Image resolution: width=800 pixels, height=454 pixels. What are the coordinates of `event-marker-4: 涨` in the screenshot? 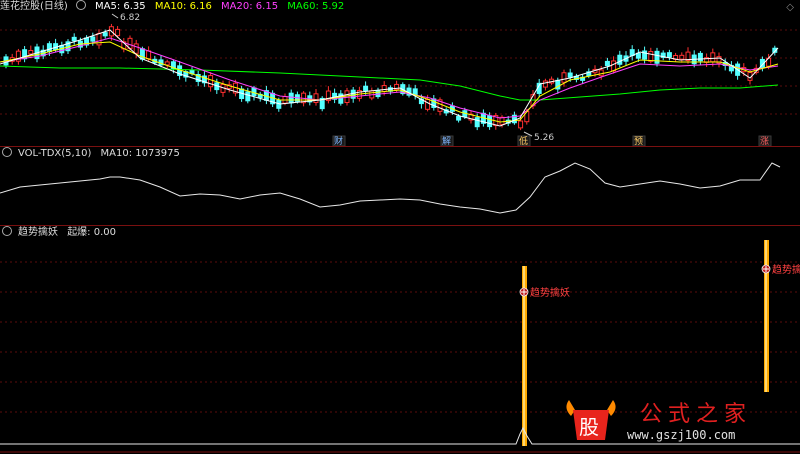 It's located at (764, 141).